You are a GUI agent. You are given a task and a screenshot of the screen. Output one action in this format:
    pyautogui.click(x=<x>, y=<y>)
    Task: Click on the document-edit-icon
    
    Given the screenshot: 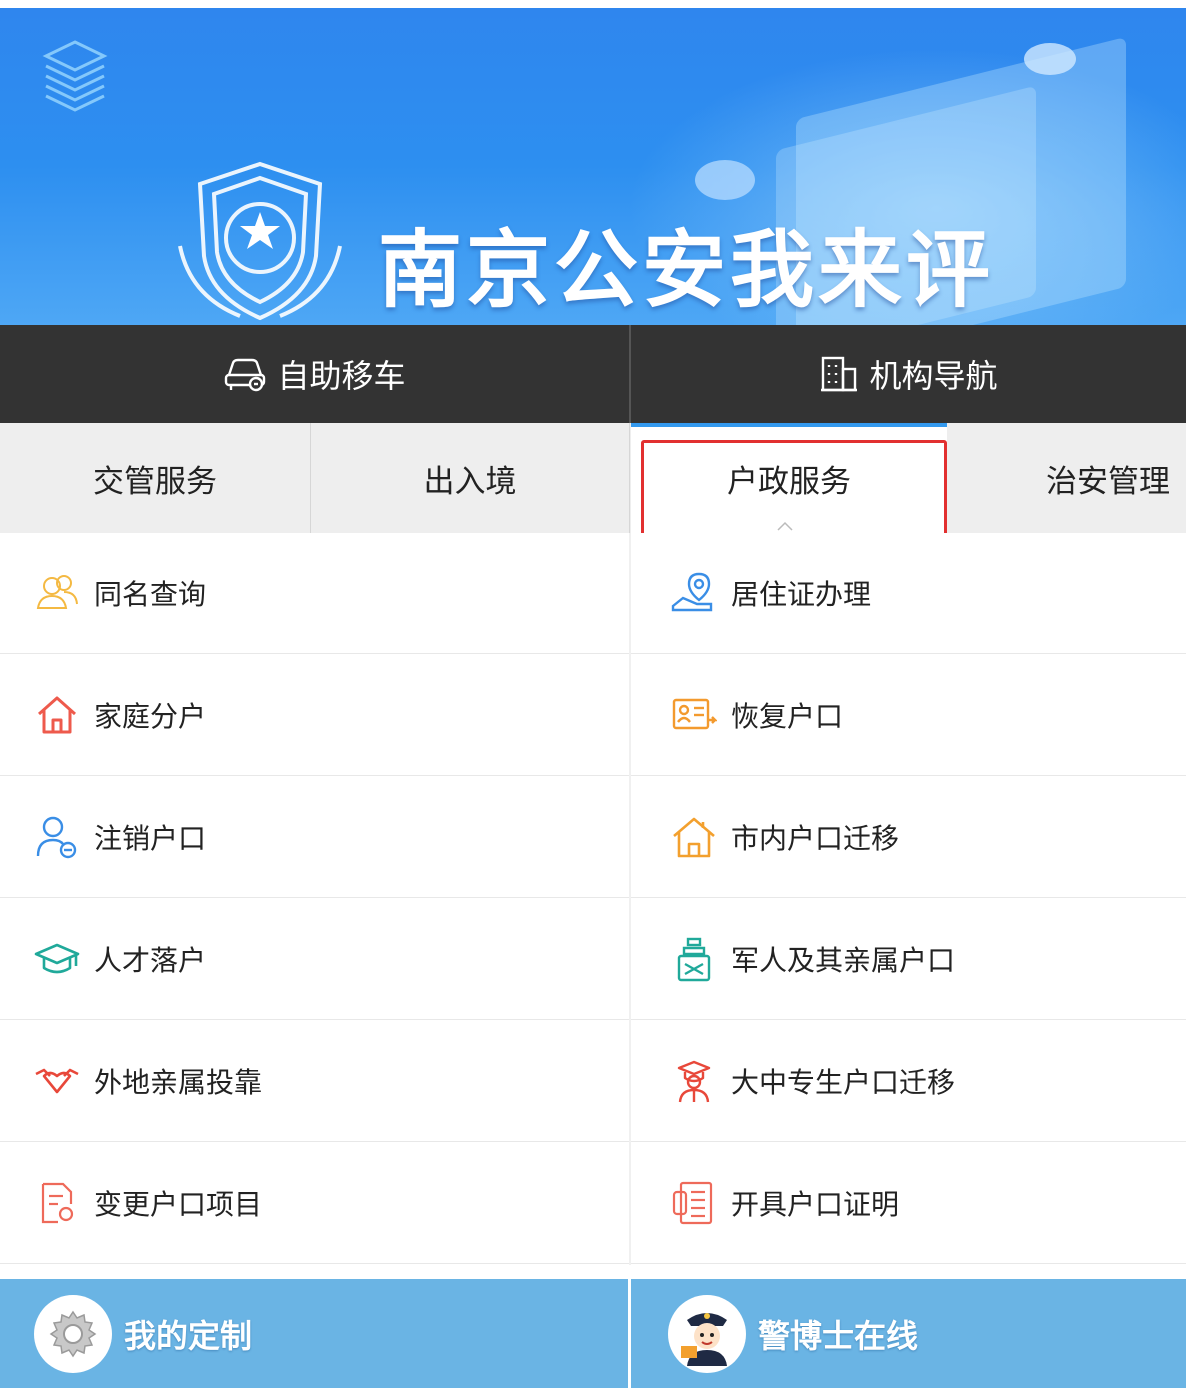 What is the action you would take?
    pyautogui.click(x=57, y=1203)
    